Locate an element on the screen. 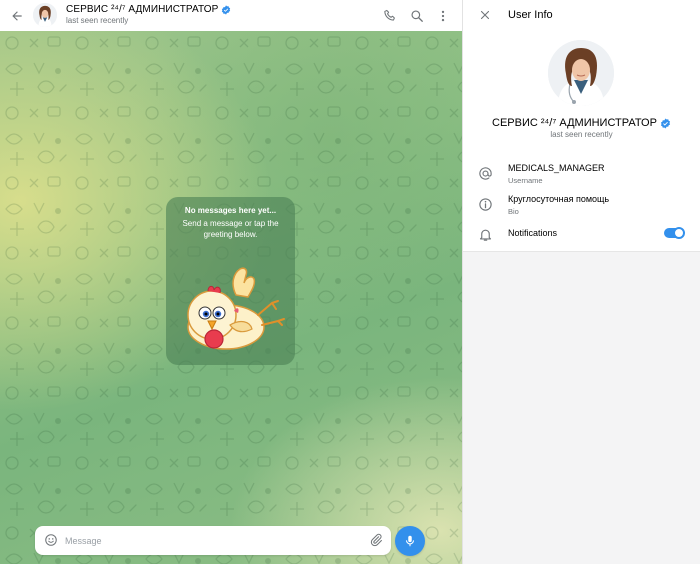 Image resolution: width=700 pixels, height=564 pixels. attach-button is located at coordinates (376, 540).